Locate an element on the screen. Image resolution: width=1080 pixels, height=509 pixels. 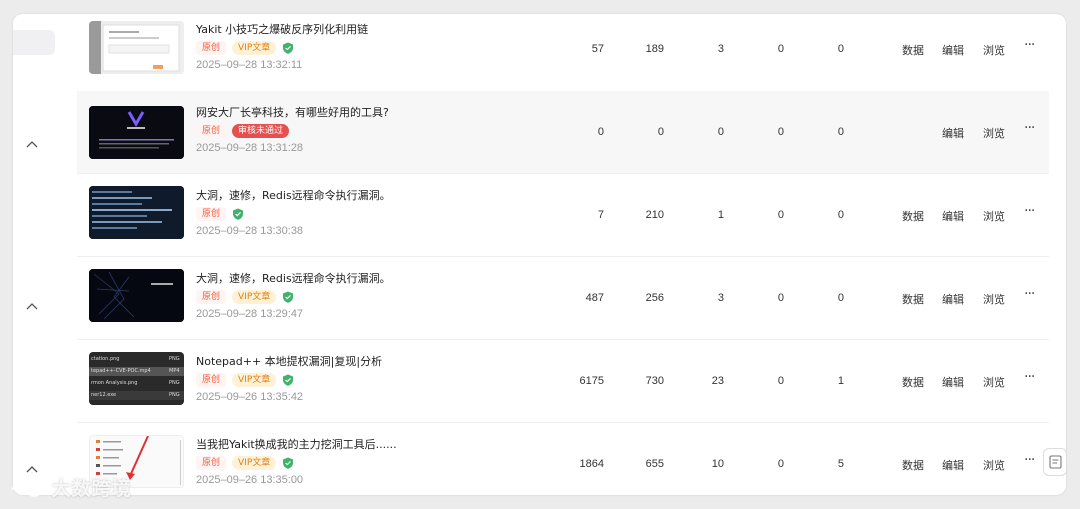
publish-time: 2025–09–28 13:30:38 is located at coordinates (250, 231).